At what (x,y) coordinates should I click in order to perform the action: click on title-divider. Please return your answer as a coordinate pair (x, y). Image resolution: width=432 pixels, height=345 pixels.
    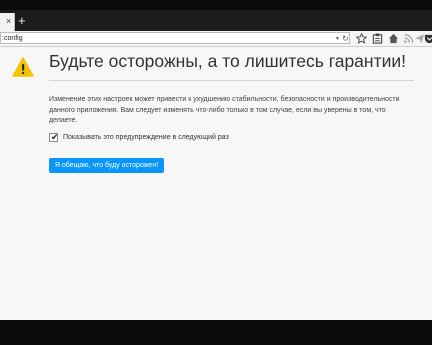
    Looking at the image, I should click on (231, 80).